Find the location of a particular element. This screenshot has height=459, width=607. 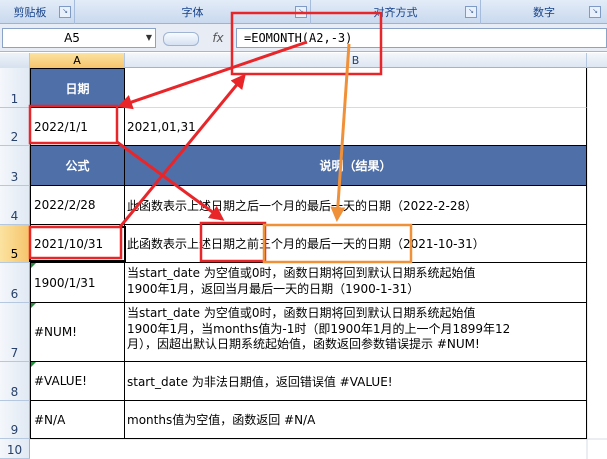

highlight-box-three-months is located at coordinates (337, 243).